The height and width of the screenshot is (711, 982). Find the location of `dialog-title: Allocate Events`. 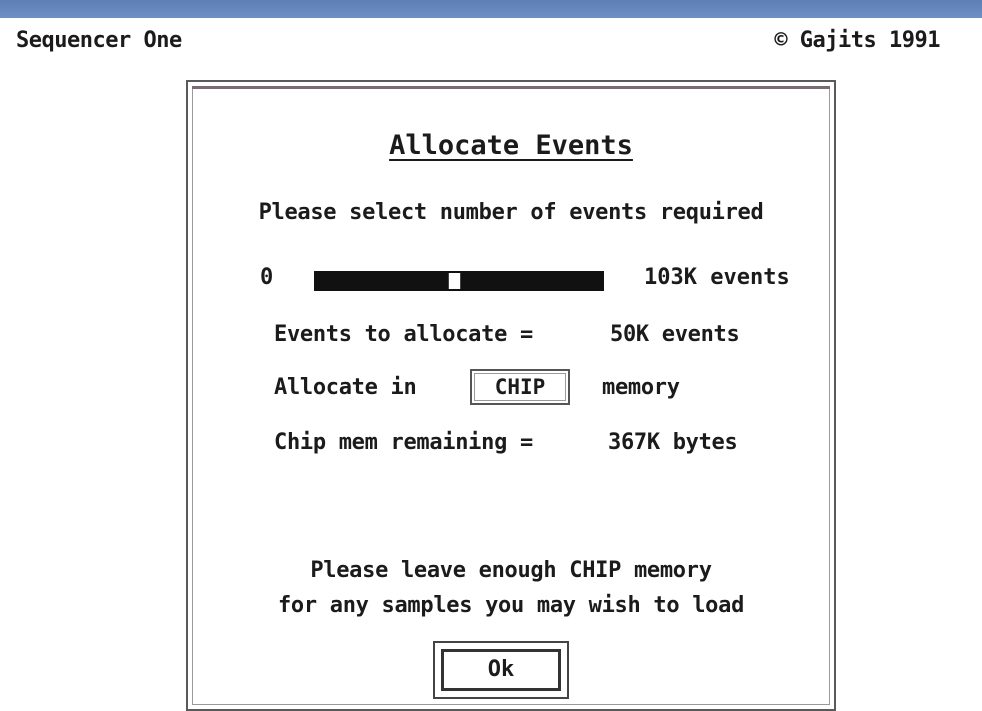

dialog-title: Allocate Events is located at coordinates (511, 145).